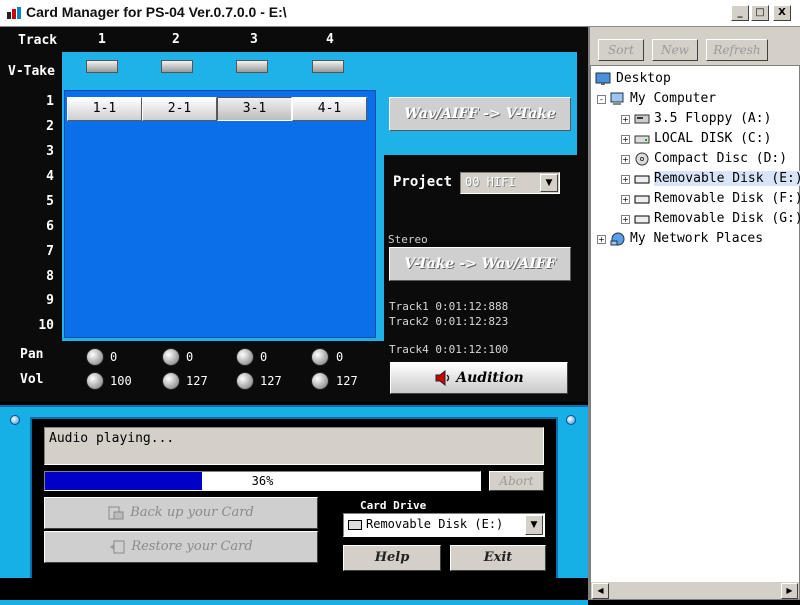 The height and width of the screenshot is (605, 800). What do you see at coordinates (702, 119) in the screenshot?
I see `tree-item-floppy: 3.5 Floppy (A:)` at bounding box center [702, 119].